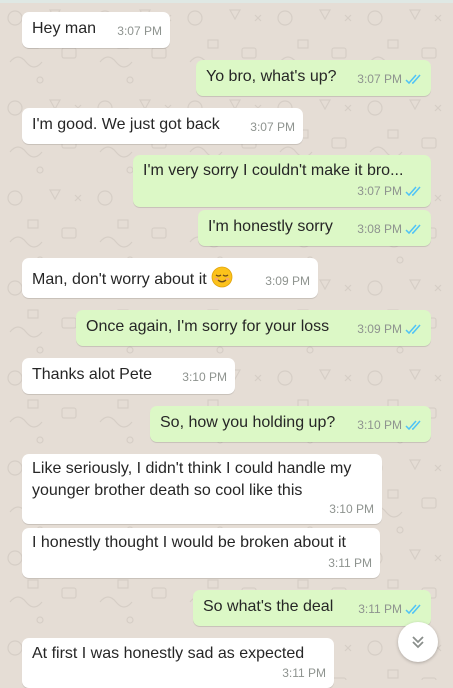 The height and width of the screenshot is (688, 453). I want to click on message-meta: 3:08 PM, so click(390, 229).